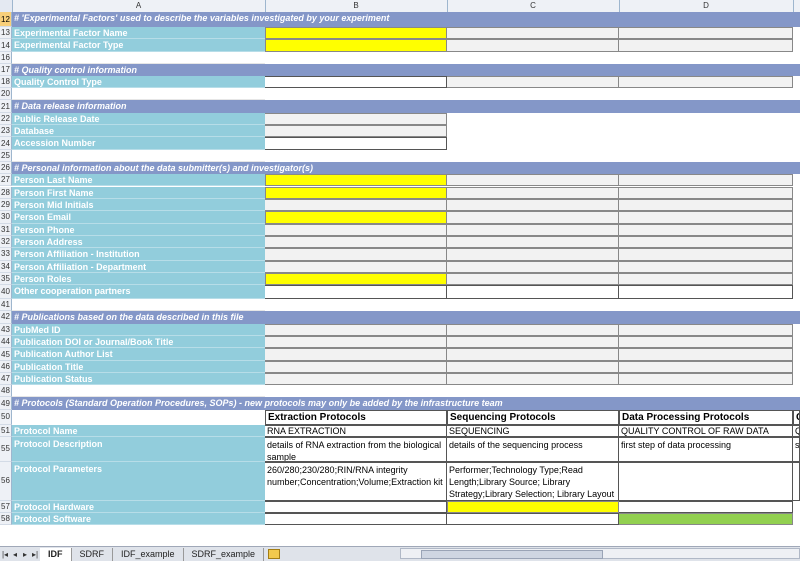 This screenshot has width=800, height=561. Describe the element at coordinates (138, 279) in the screenshot. I see `field-label: Person Roles` at that location.